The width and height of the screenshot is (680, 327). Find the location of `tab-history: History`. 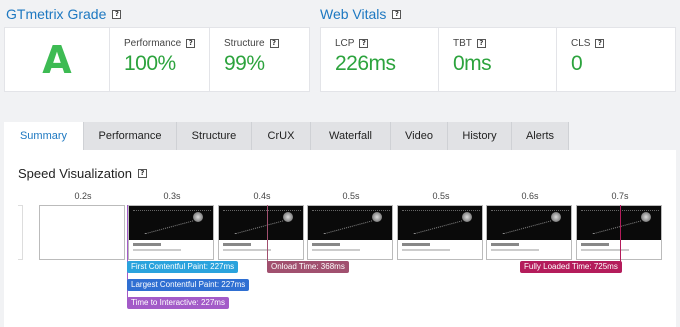

tab-history: History is located at coordinates (480, 136).